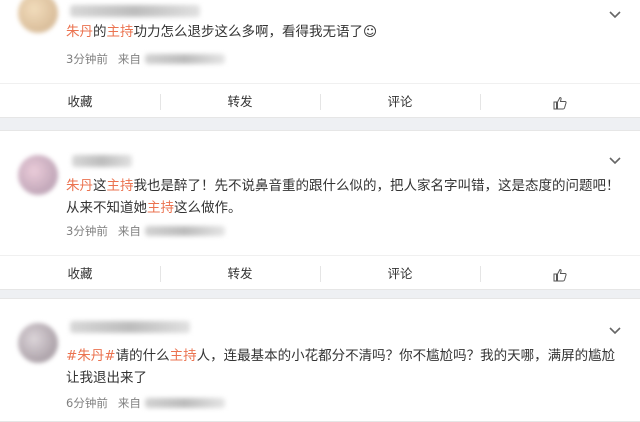 The height and width of the screenshot is (422, 640). Describe the element at coordinates (142, 356) in the screenshot. I see `text-segment: 请的什么` at that location.